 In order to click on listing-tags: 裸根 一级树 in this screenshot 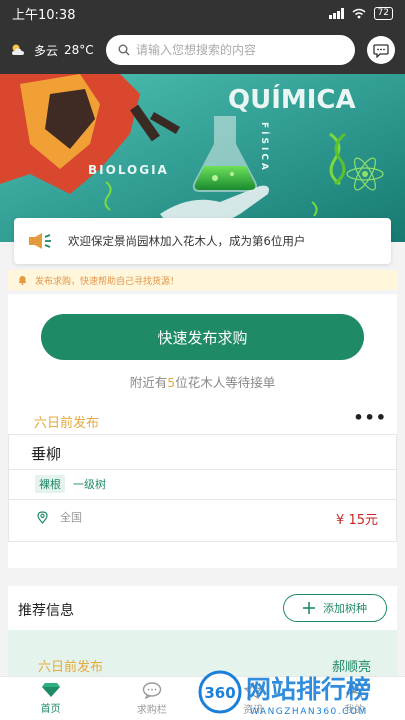, I will do `click(70, 484)`.